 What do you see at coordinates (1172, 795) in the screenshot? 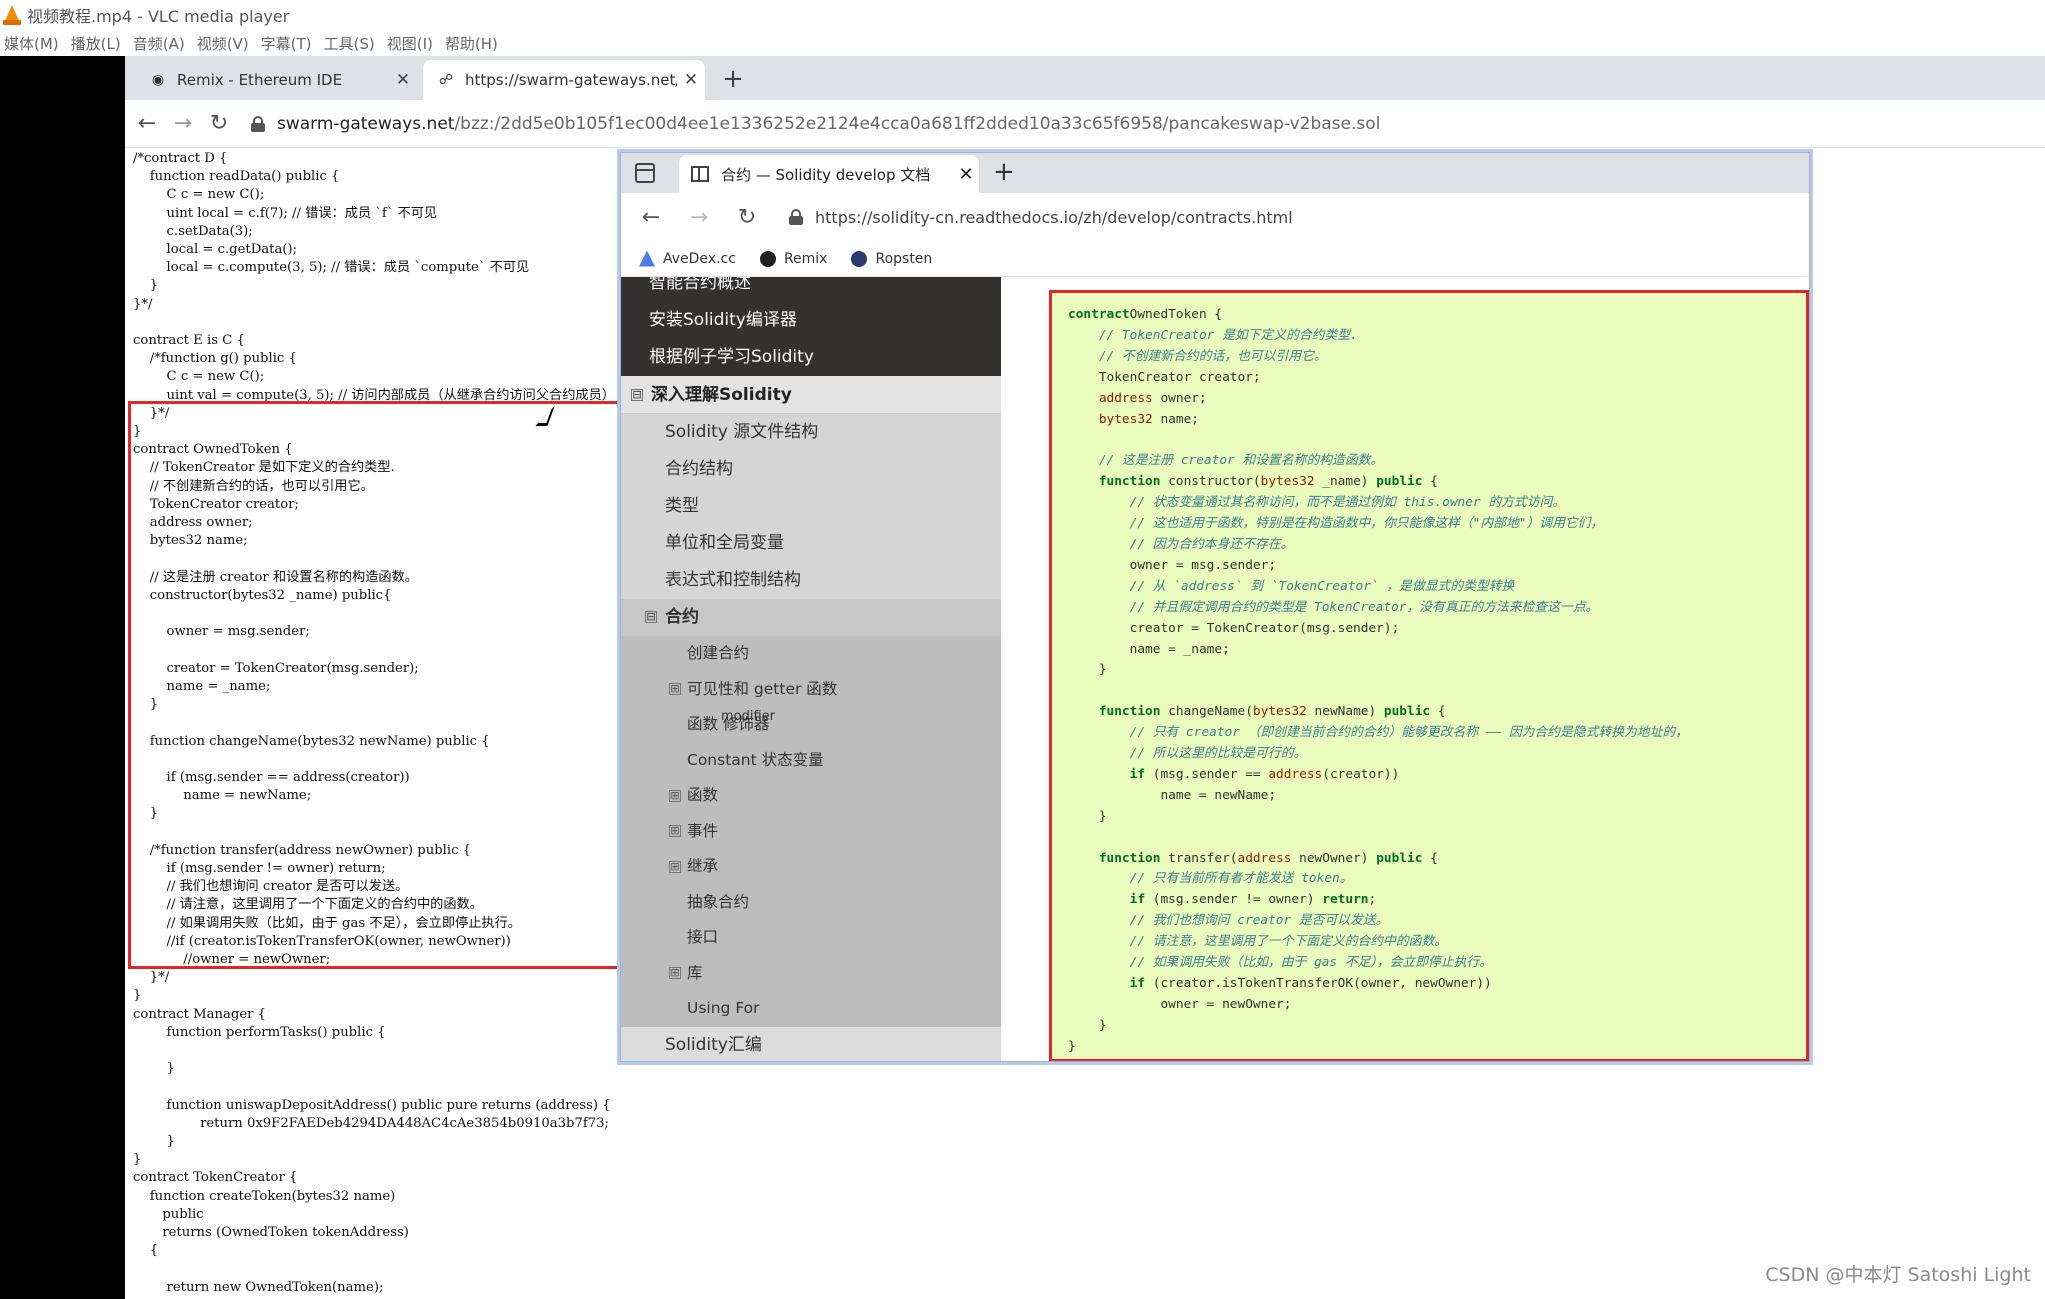
I see `code-token: name = newName;` at bounding box center [1172, 795].